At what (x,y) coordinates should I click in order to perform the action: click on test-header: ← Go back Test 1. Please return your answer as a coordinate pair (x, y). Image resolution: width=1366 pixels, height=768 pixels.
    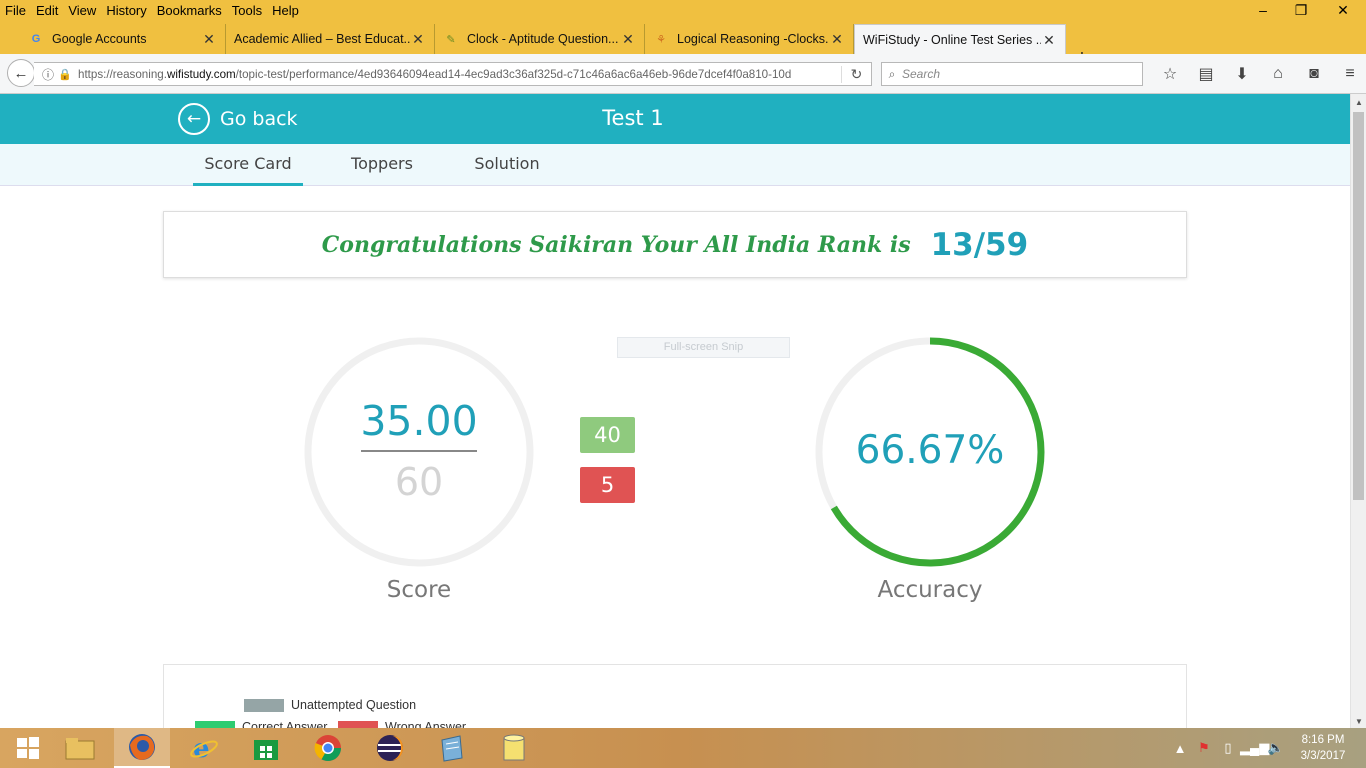
    Looking at the image, I should click on (675, 119).